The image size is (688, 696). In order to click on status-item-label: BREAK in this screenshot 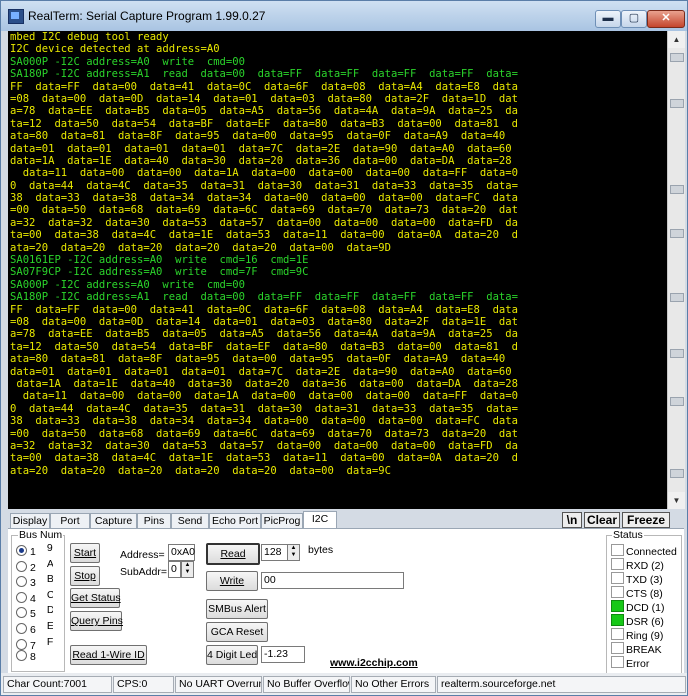, I will do `click(644, 650)`.